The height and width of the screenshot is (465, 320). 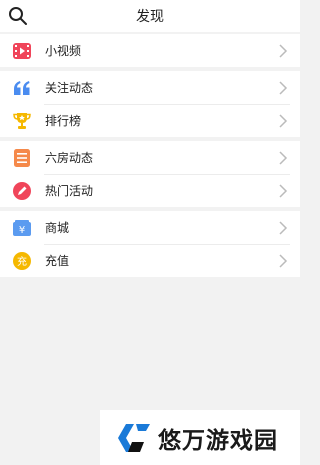 I want to click on menu-group-social: 关注动态 排行榜, so click(x=150, y=104).